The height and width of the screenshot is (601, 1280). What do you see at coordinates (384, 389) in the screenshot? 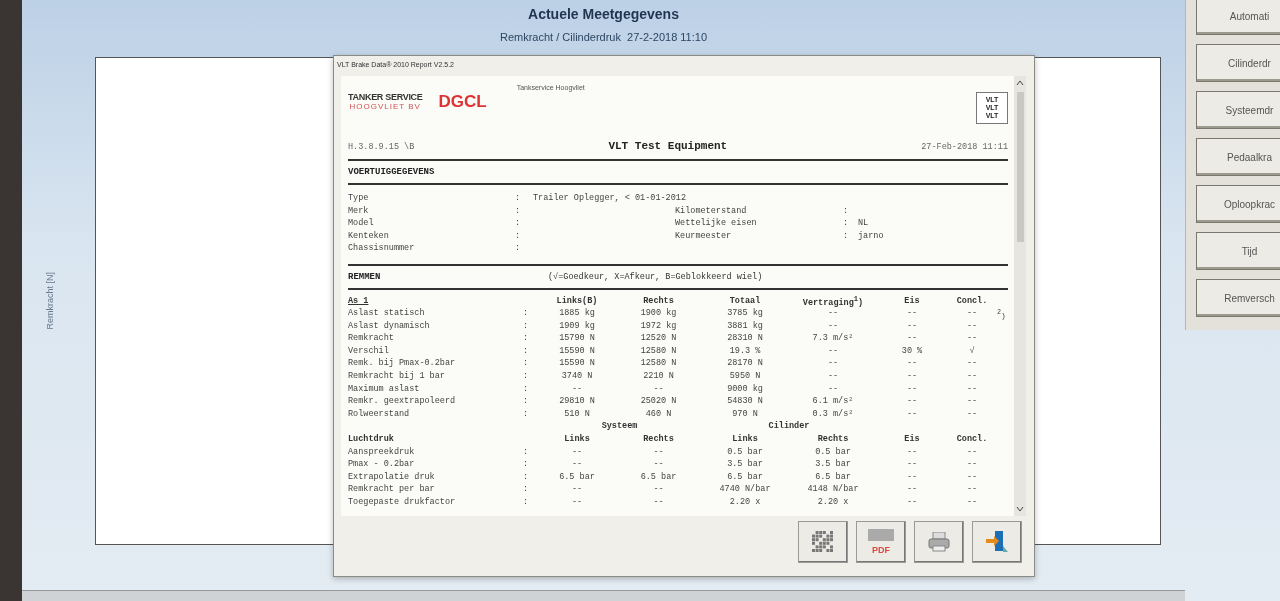
I see `row-label: Maximum aslast` at bounding box center [384, 389].